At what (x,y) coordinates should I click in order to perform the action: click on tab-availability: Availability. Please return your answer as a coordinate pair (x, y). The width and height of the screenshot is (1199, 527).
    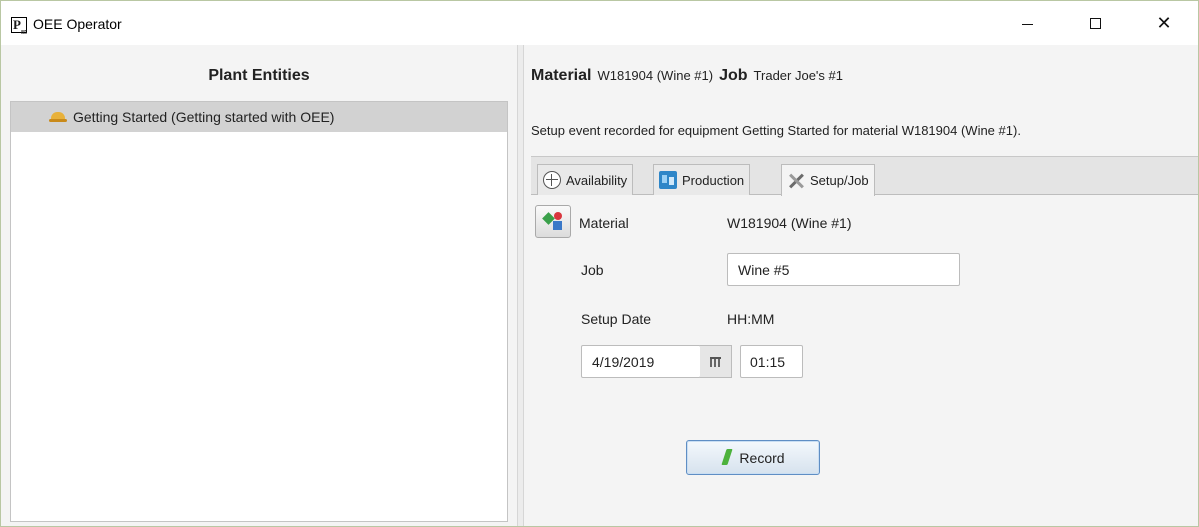
    Looking at the image, I should click on (585, 179).